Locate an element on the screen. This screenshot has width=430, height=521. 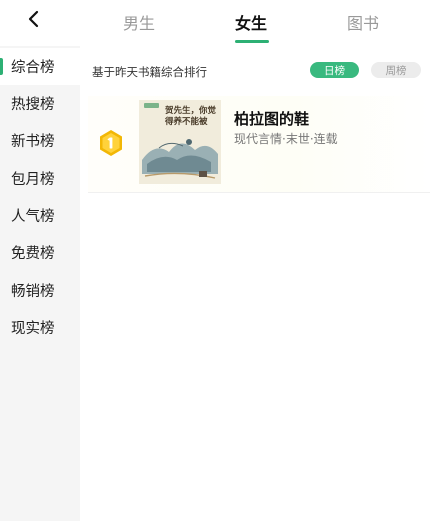
sidebar-item-label: 热搜榜 is located at coordinates (33, 105).